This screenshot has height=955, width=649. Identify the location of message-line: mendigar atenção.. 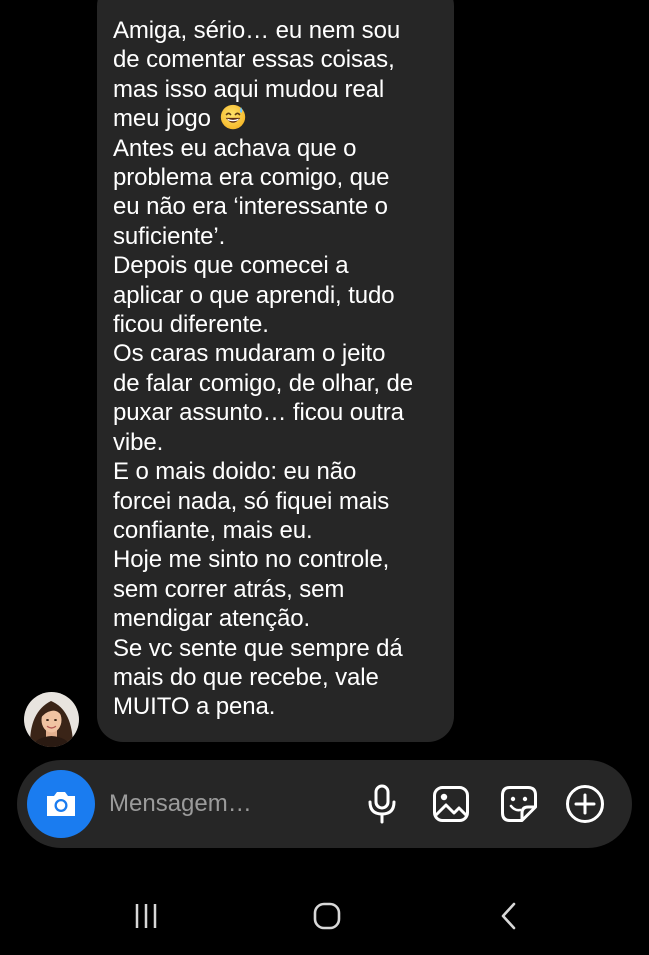
(212, 619).